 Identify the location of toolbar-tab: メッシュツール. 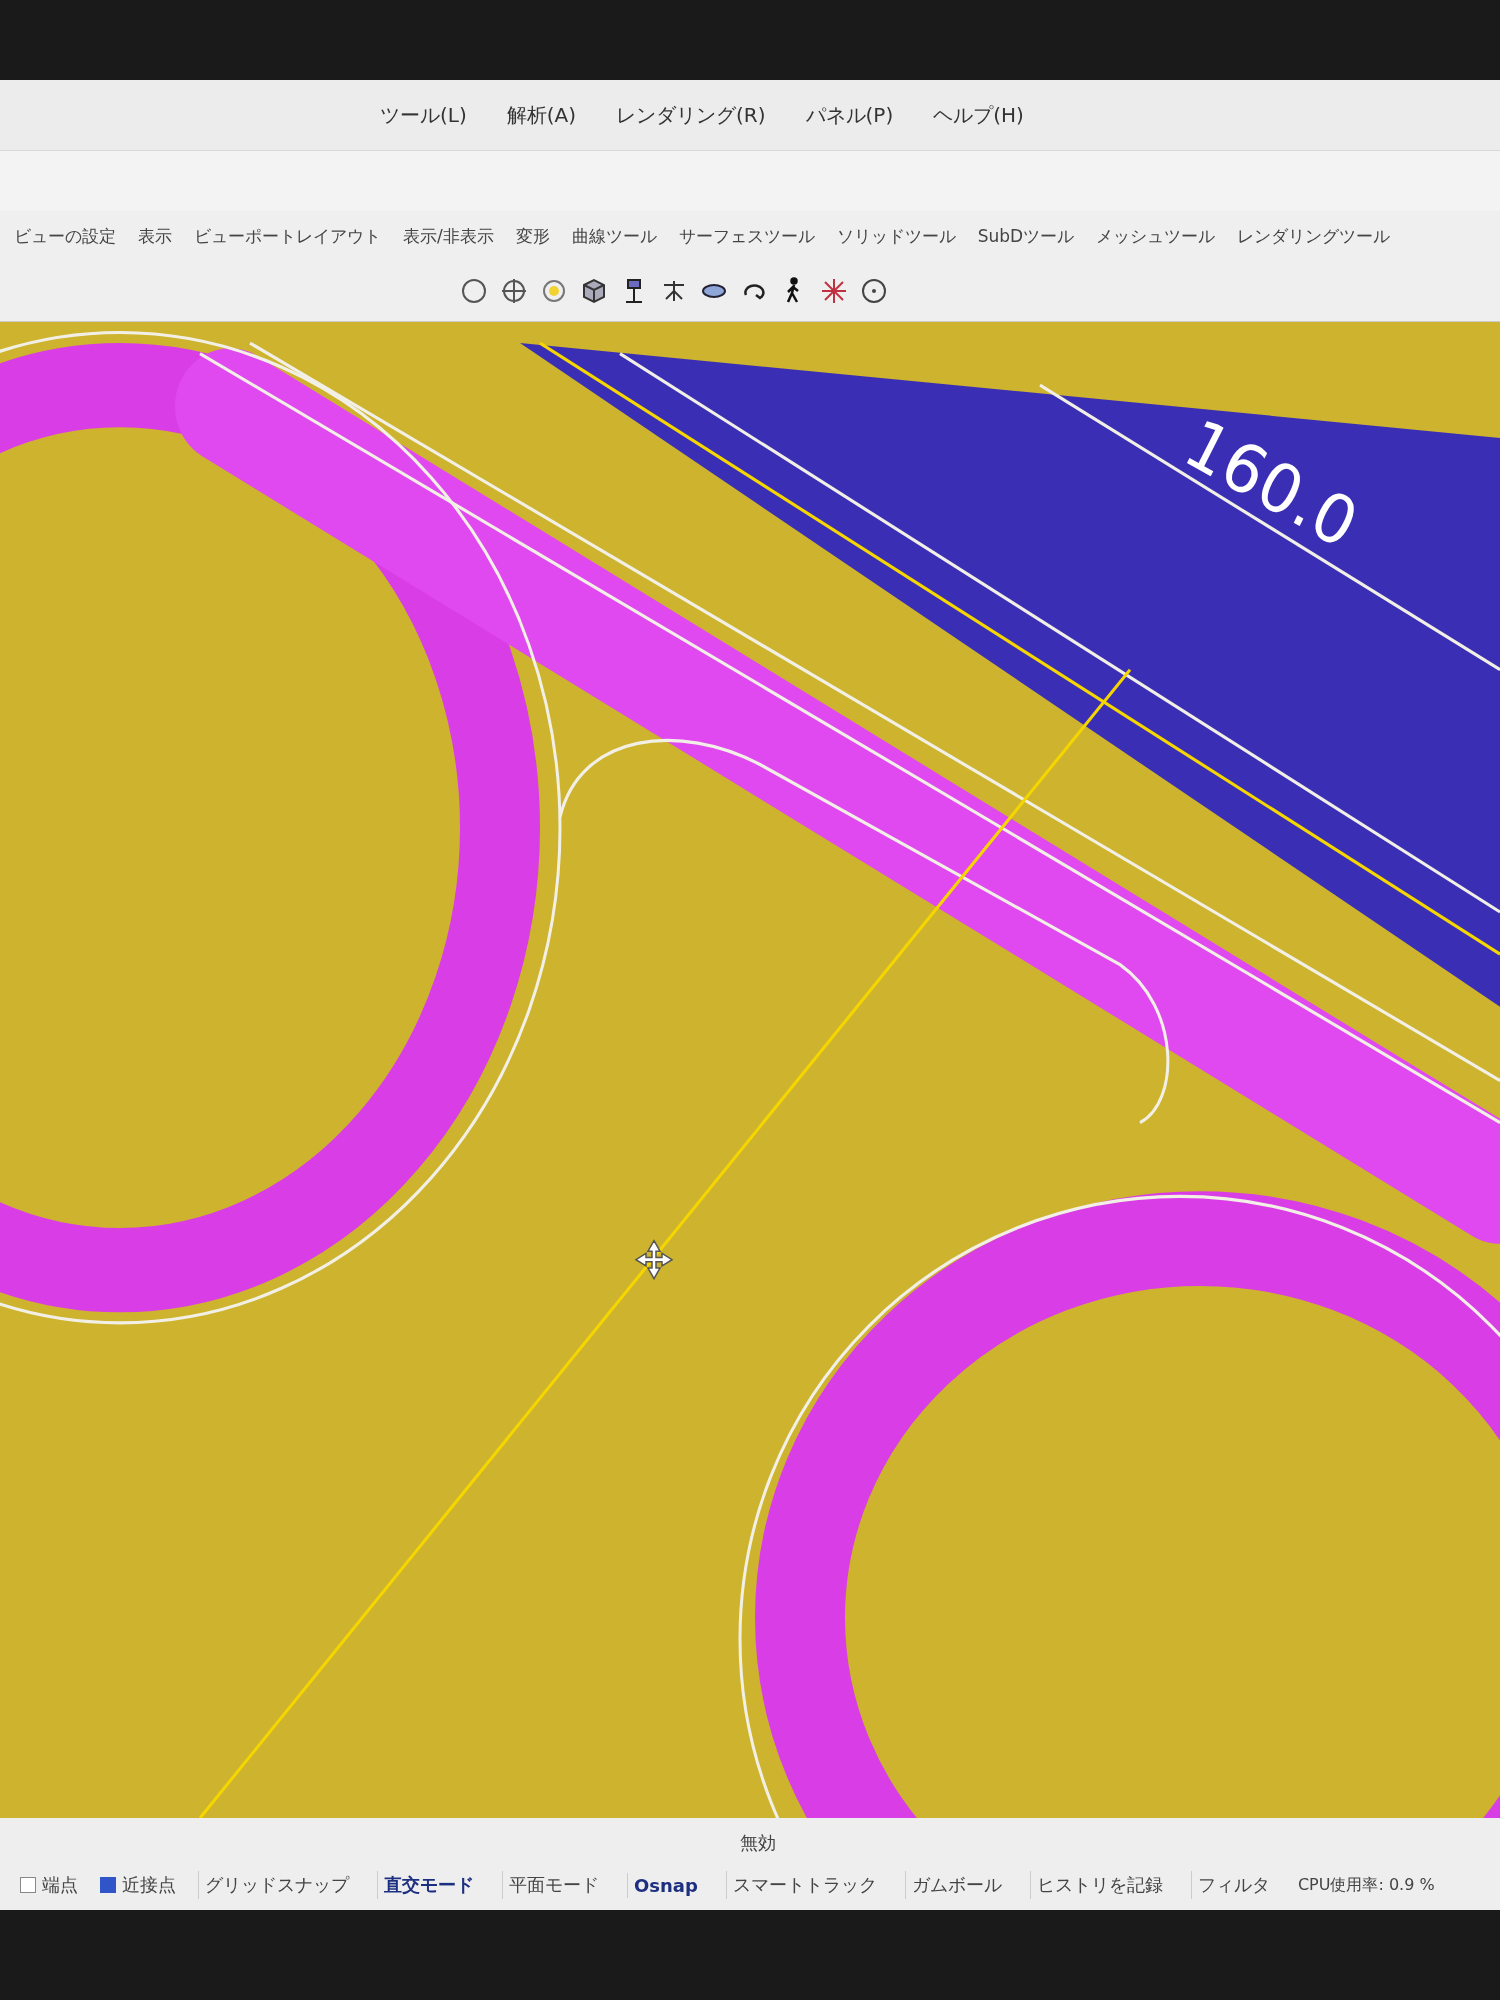
(1156, 236).